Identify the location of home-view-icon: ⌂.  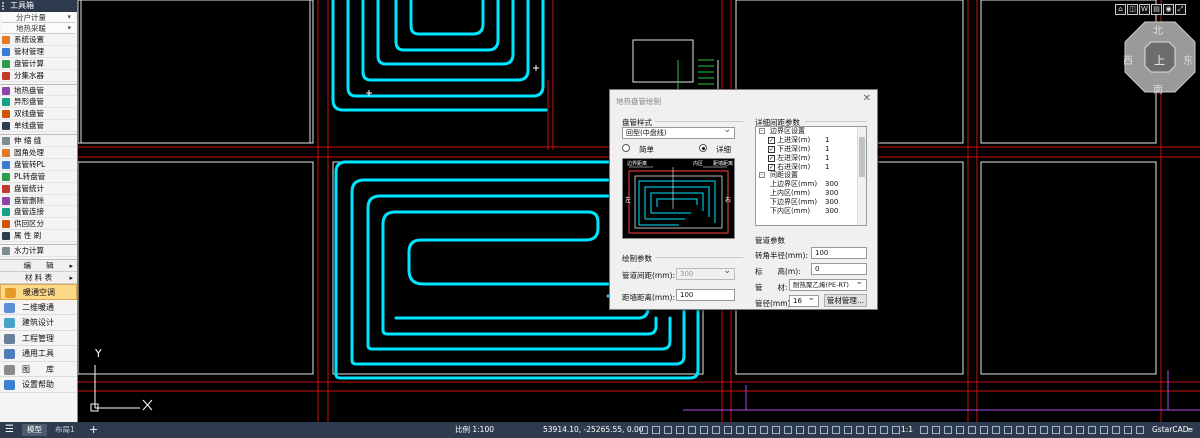
(1120, 9).